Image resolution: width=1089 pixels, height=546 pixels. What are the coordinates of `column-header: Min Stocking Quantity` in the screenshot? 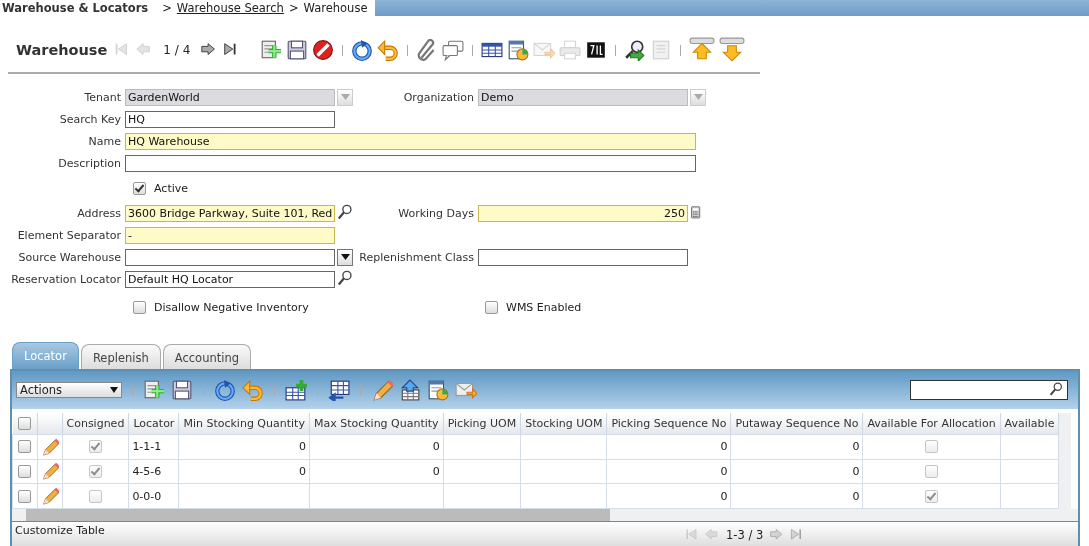 It's located at (244, 424).